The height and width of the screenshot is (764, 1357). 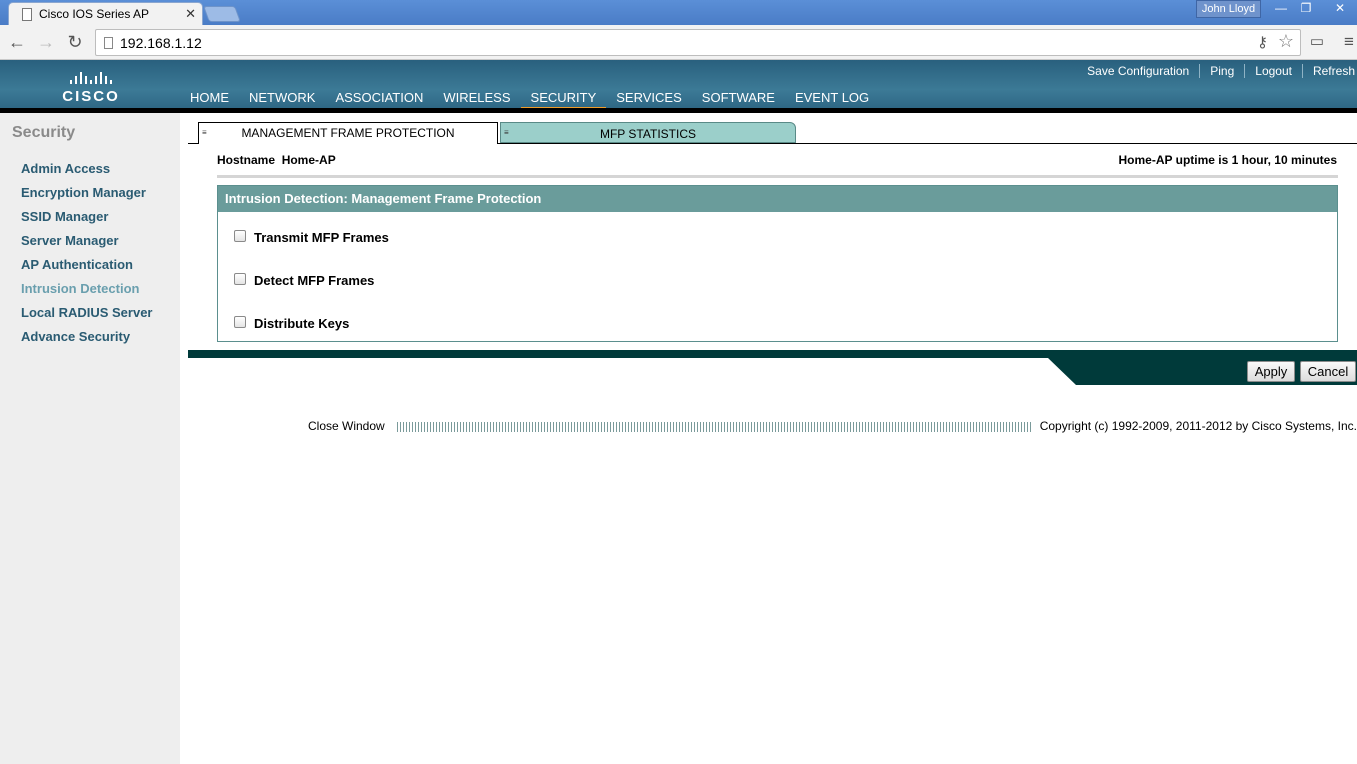 I want to click on option-label: Detect MFP Frames, so click(x=314, y=280).